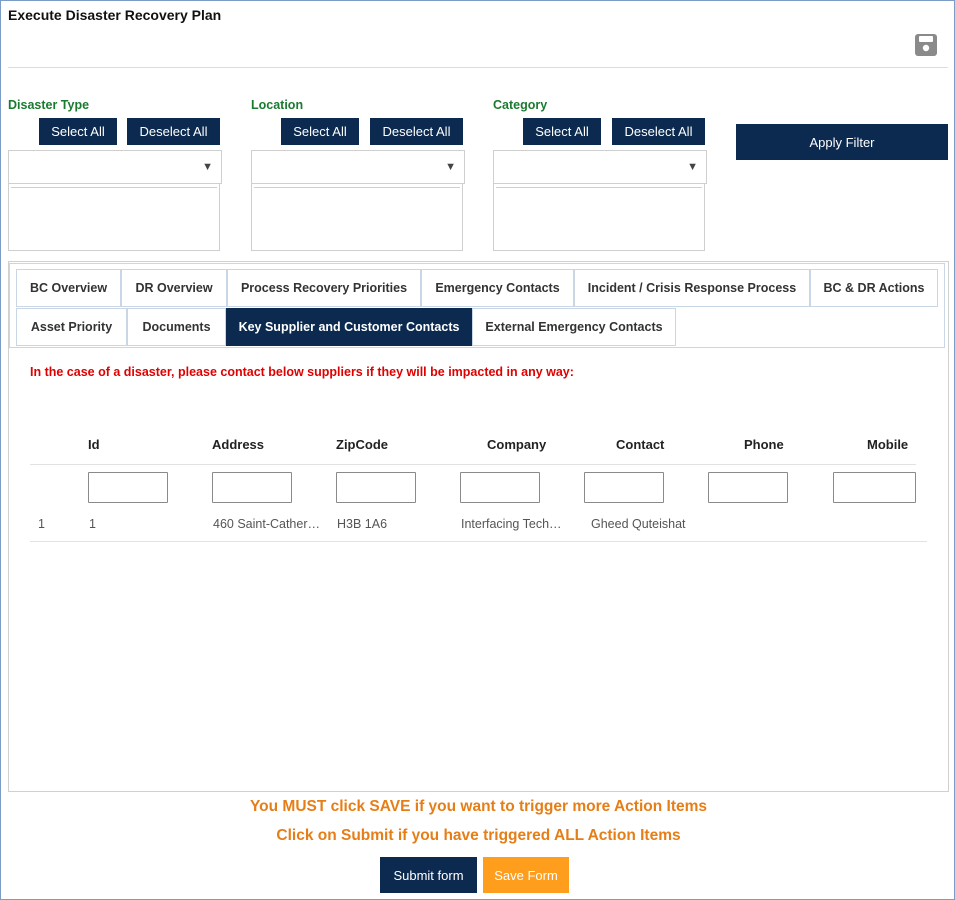  What do you see at coordinates (357, 217) in the screenshot?
I see `location-listbox` at bounding box center [357, 217].